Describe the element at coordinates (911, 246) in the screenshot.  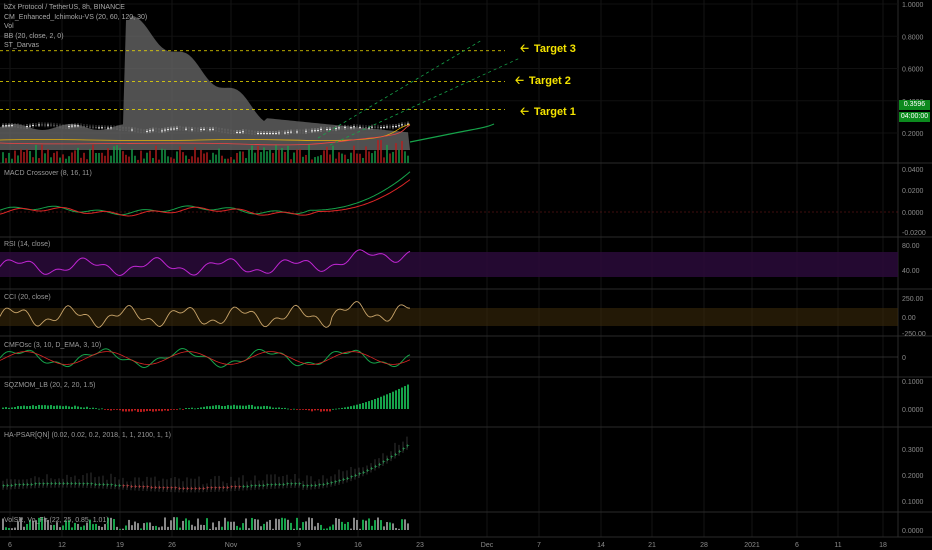
I see `indicator-tick-label: 80.00` at that location.